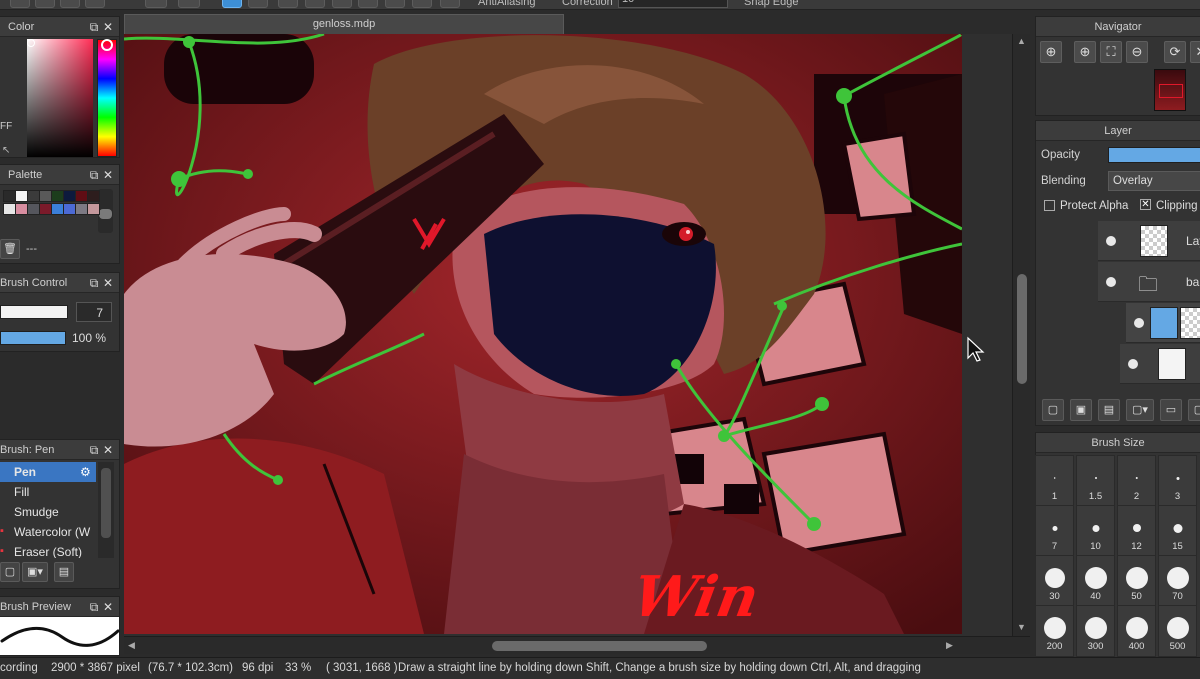  What do you see at coordinates (95, 4) in the screenshot?
I see `copy-tool-icon` at bounding box center [95, 4].